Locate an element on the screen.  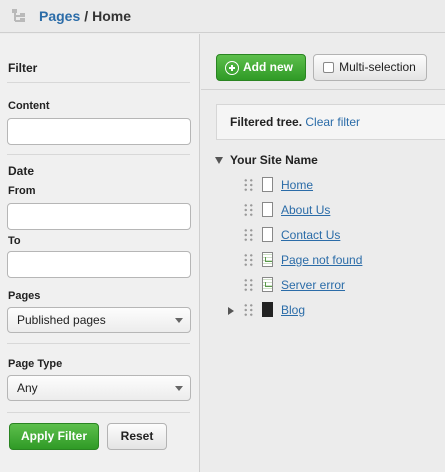
tree-item: Server error is located at coordinates (333, 285).